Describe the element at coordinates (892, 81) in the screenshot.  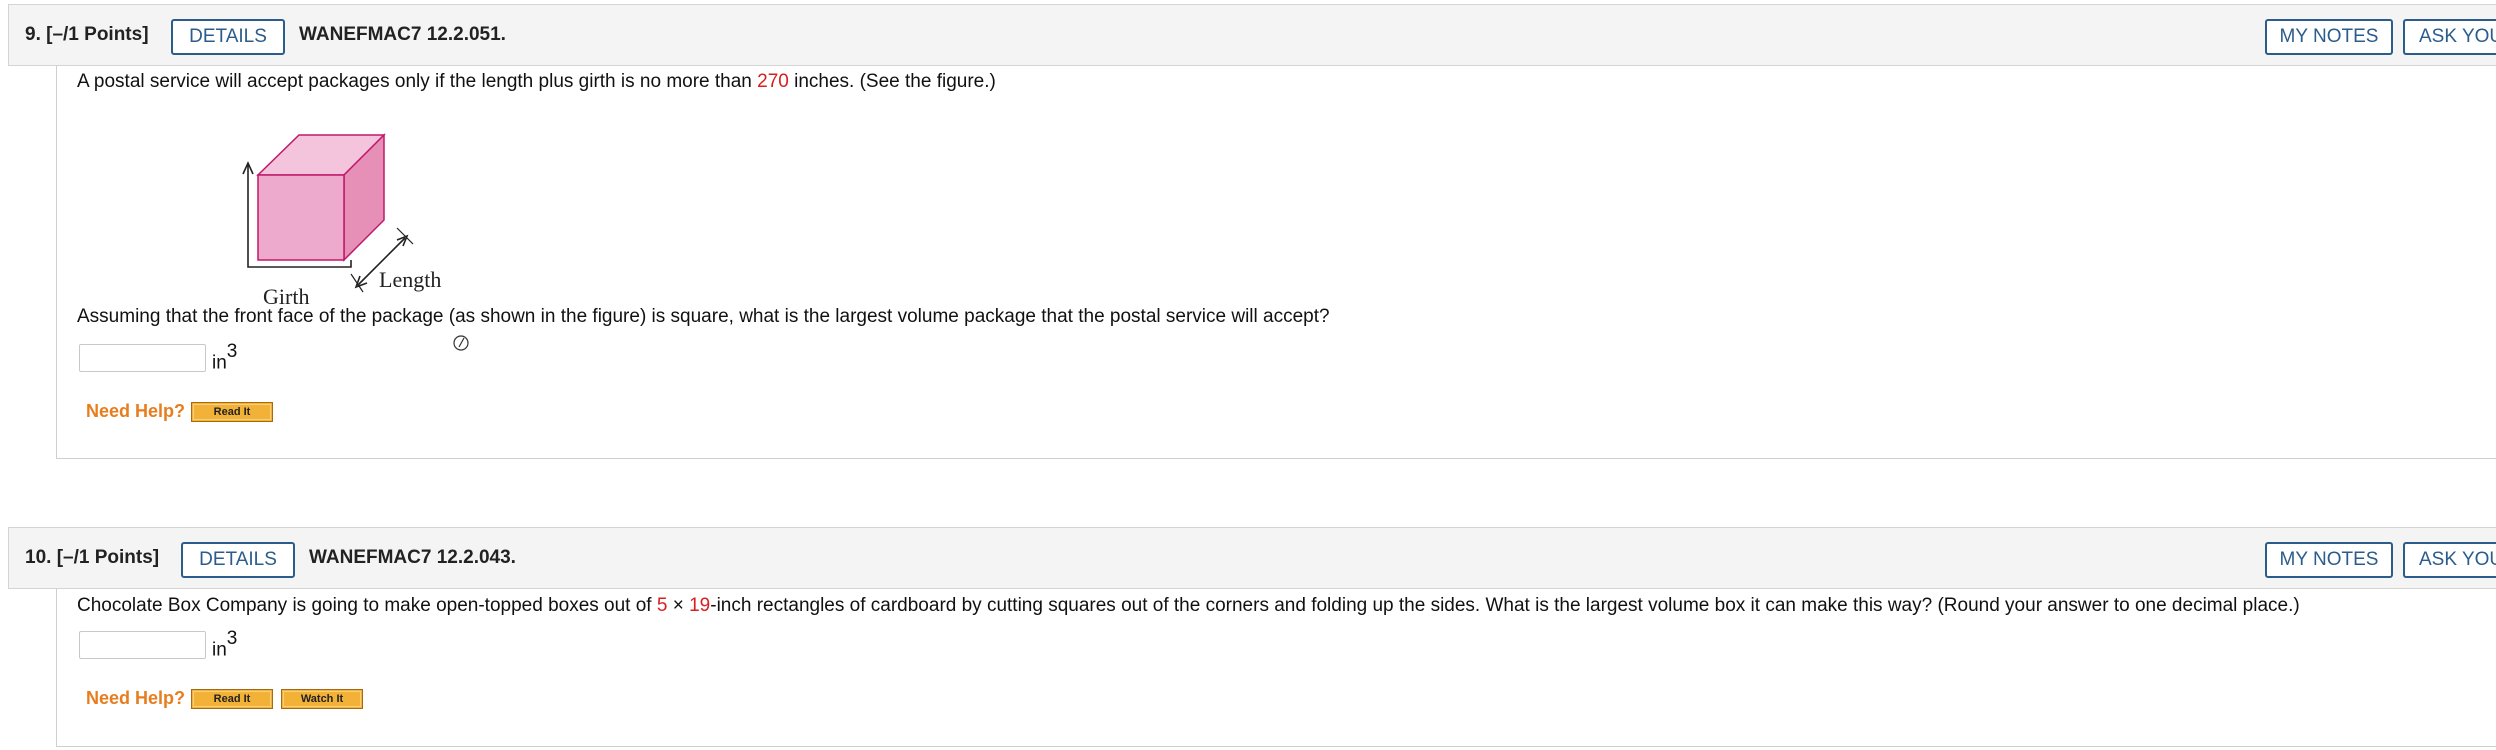
I see `problem-text: inches. (See the figure.)` at that location.